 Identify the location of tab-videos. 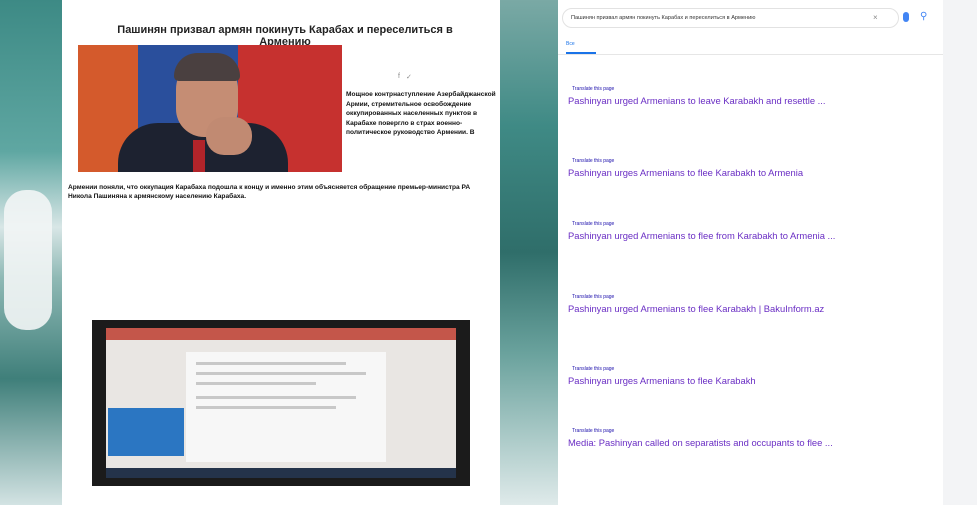
(646, 44).